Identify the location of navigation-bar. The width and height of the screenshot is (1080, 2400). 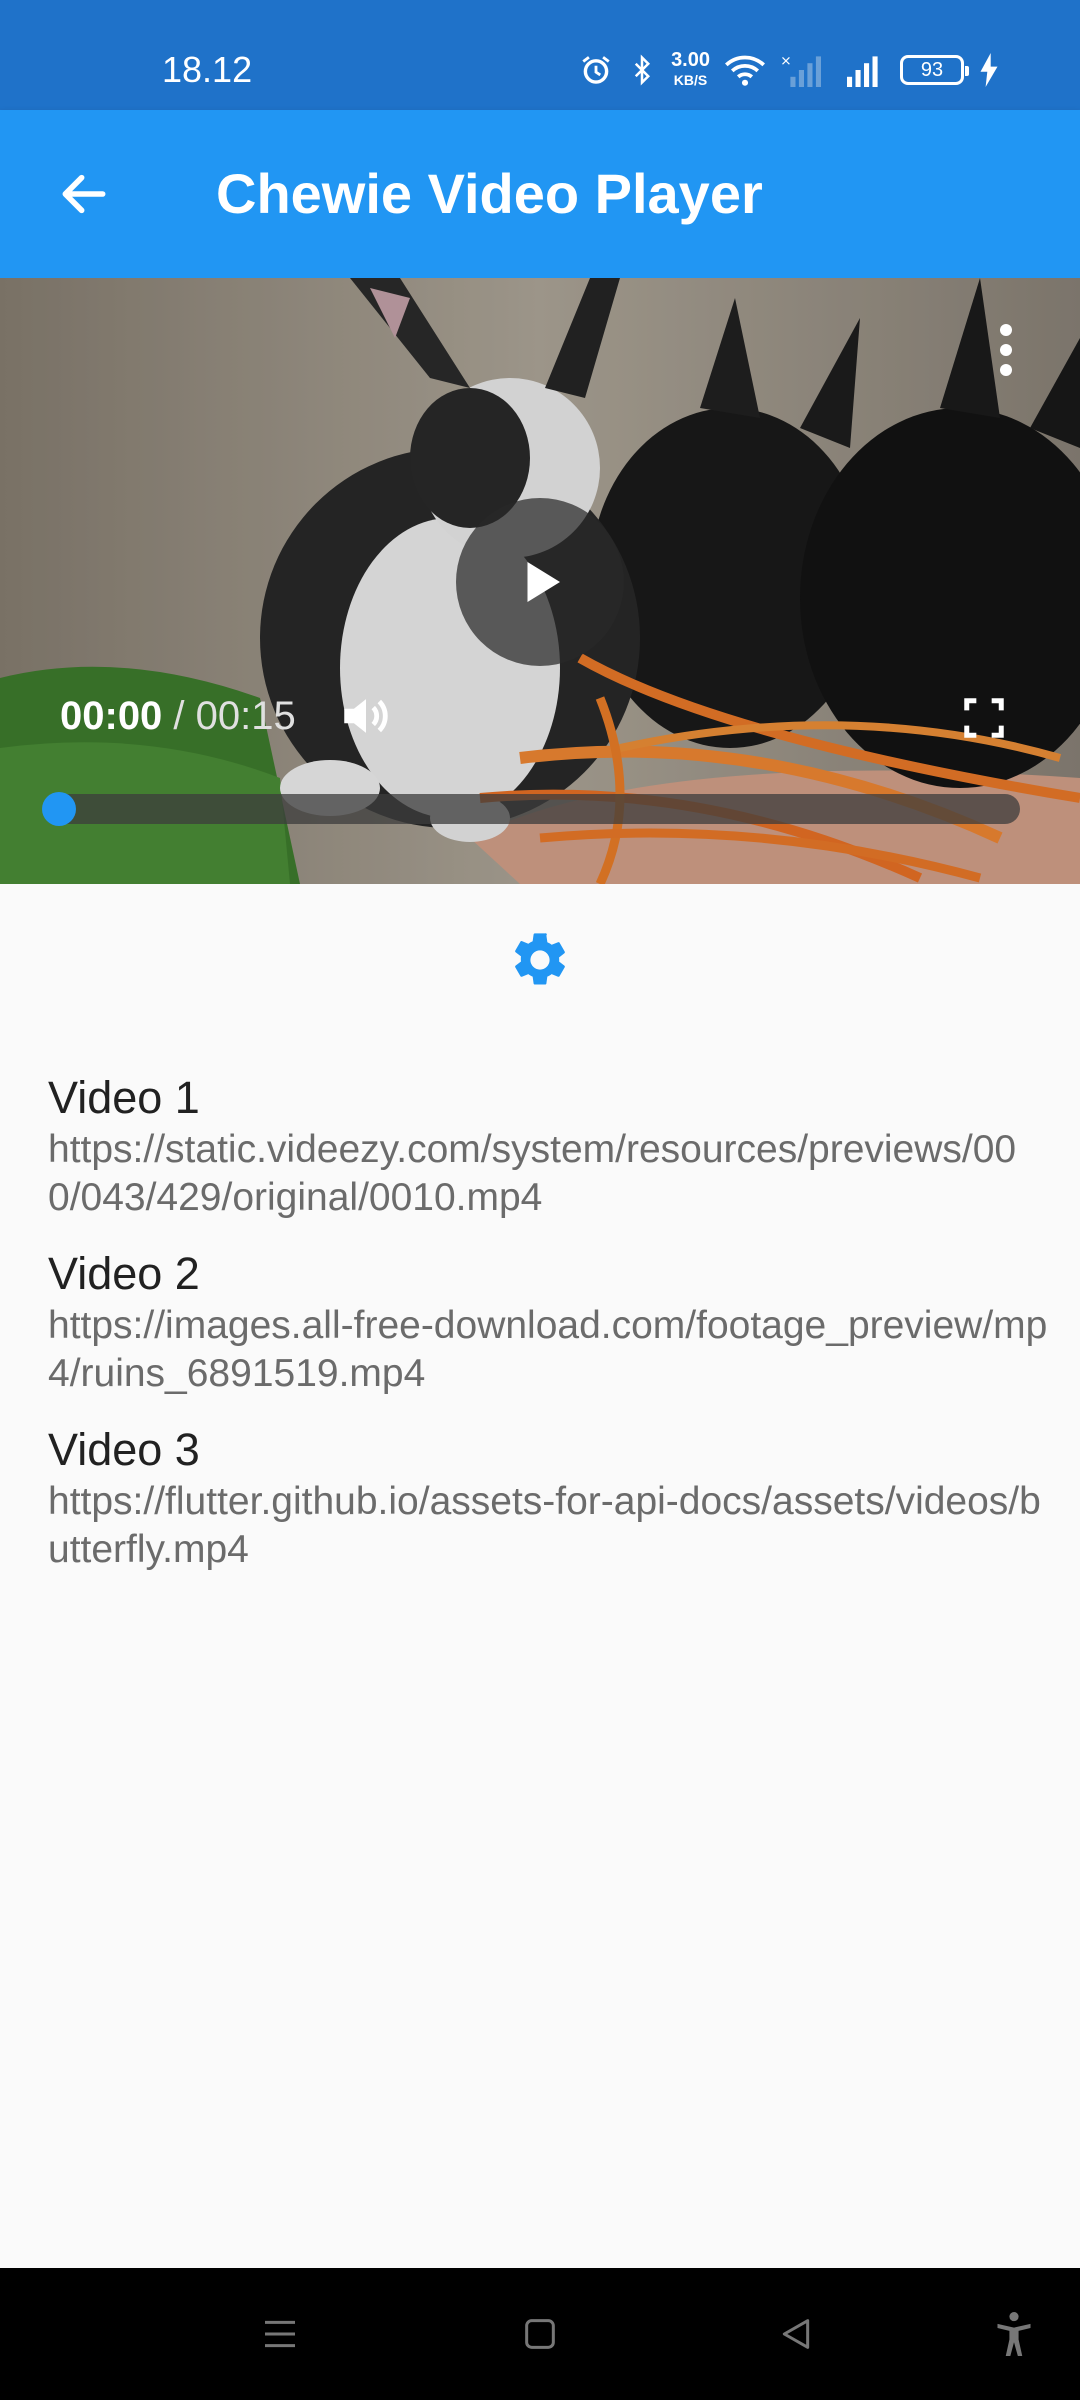
(540, 2334).